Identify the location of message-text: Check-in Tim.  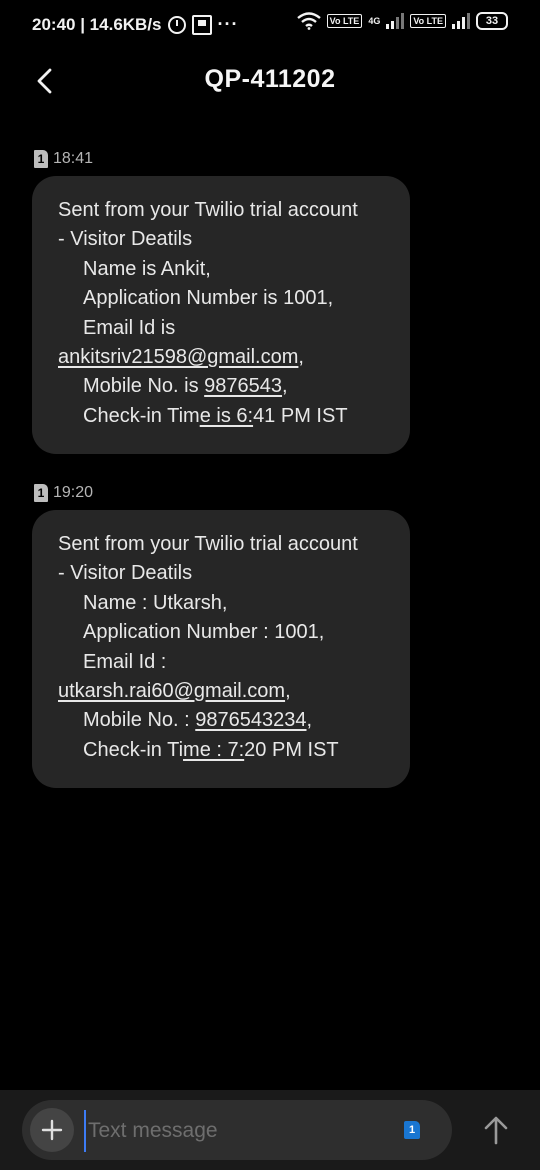
(141, 415).